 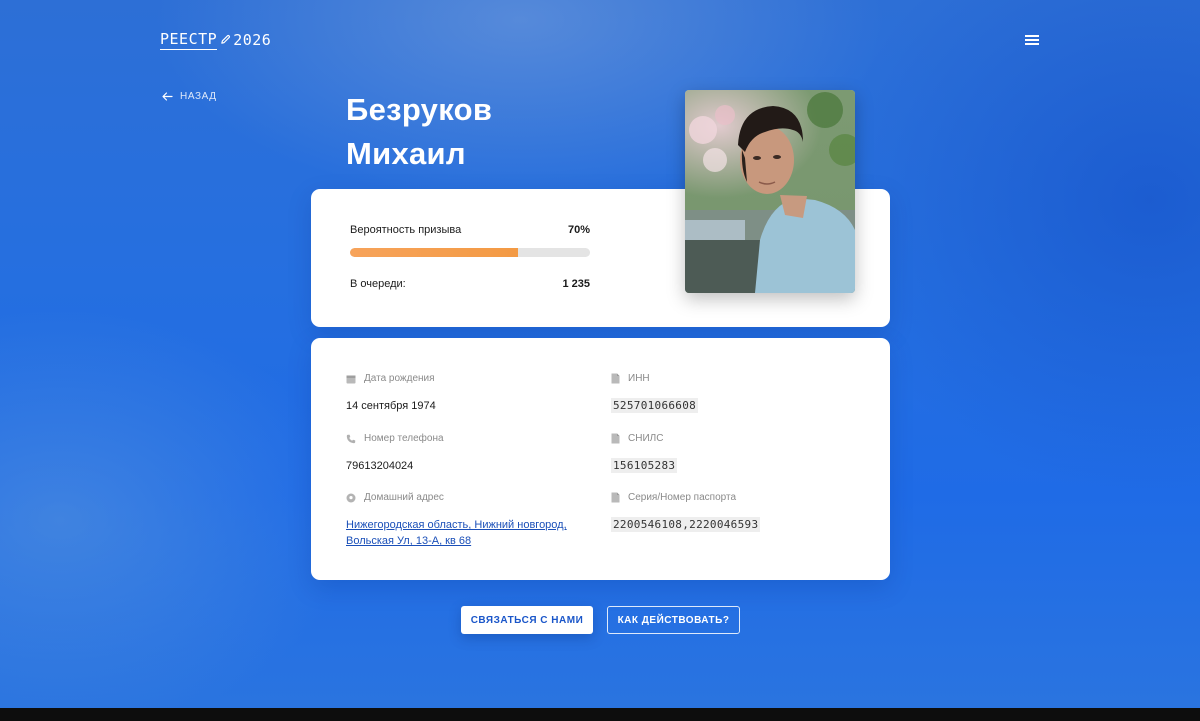 What do you see at coordinates (399, 378) in the screenshot?
I see `birth-date-label: Дата рождения` at bounding box center [399, 378].